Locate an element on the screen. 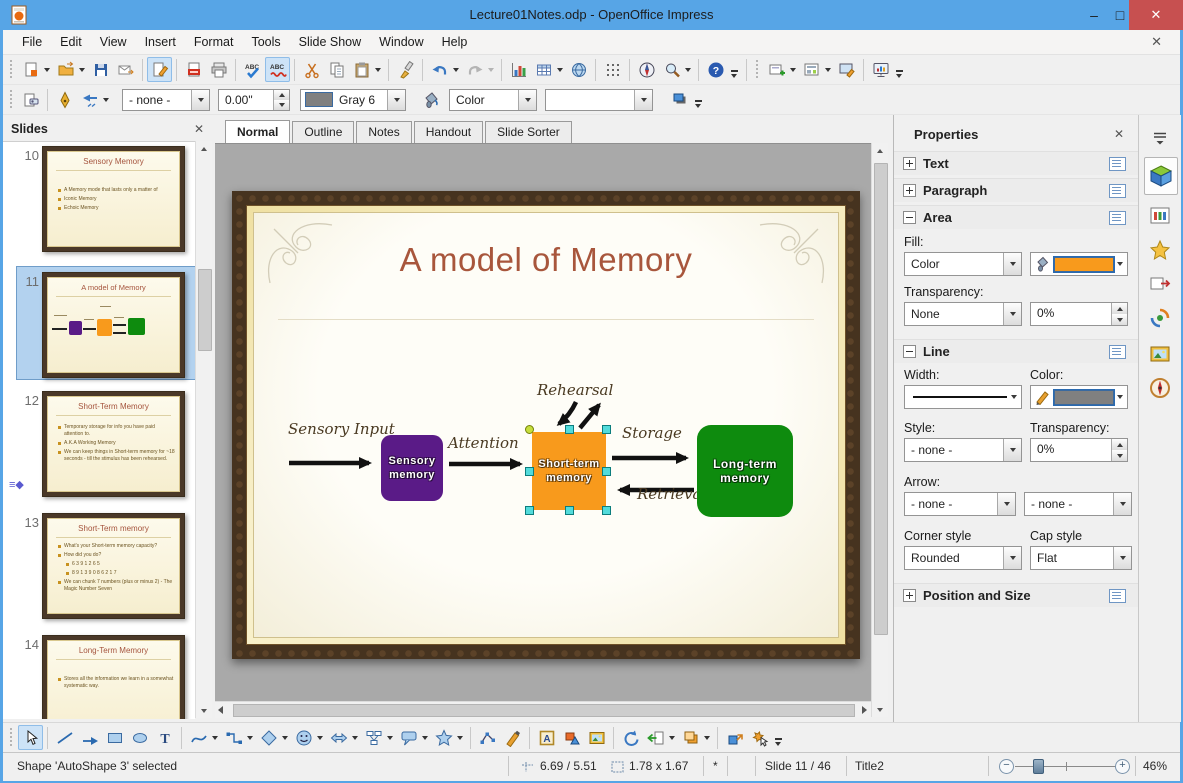 The image size is (1183, 783). curve-icon is located at coordinates (198, 737).